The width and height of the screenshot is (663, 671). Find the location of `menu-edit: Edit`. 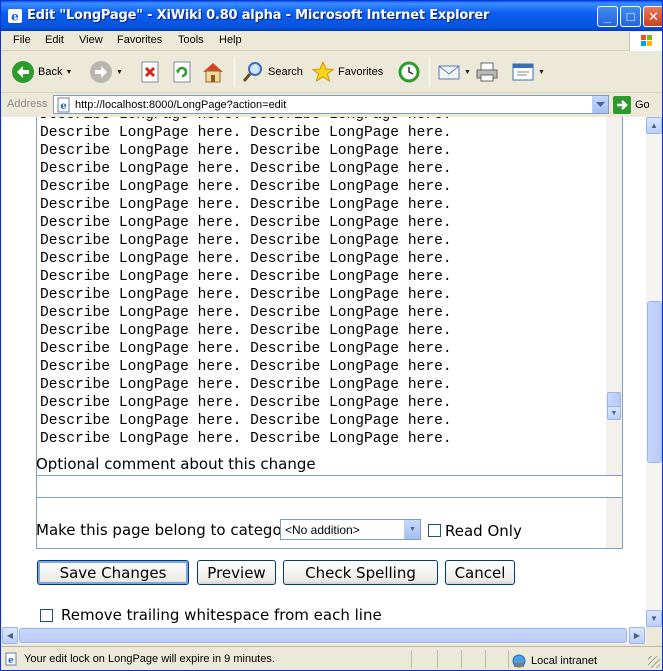

menu-edit: Edit is located at coordinates (54, 40).